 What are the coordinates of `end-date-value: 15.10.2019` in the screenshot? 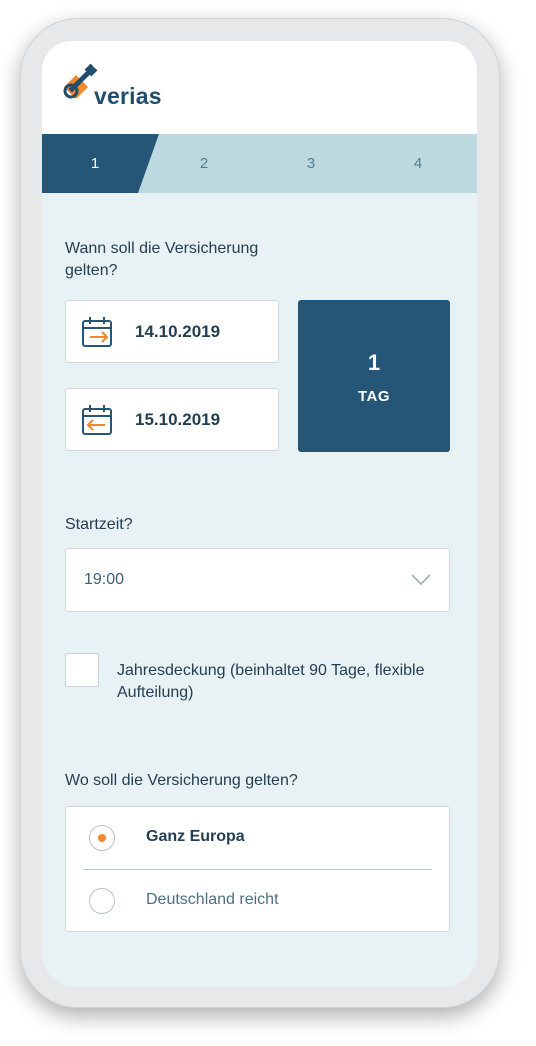 It's located at (178, 419).